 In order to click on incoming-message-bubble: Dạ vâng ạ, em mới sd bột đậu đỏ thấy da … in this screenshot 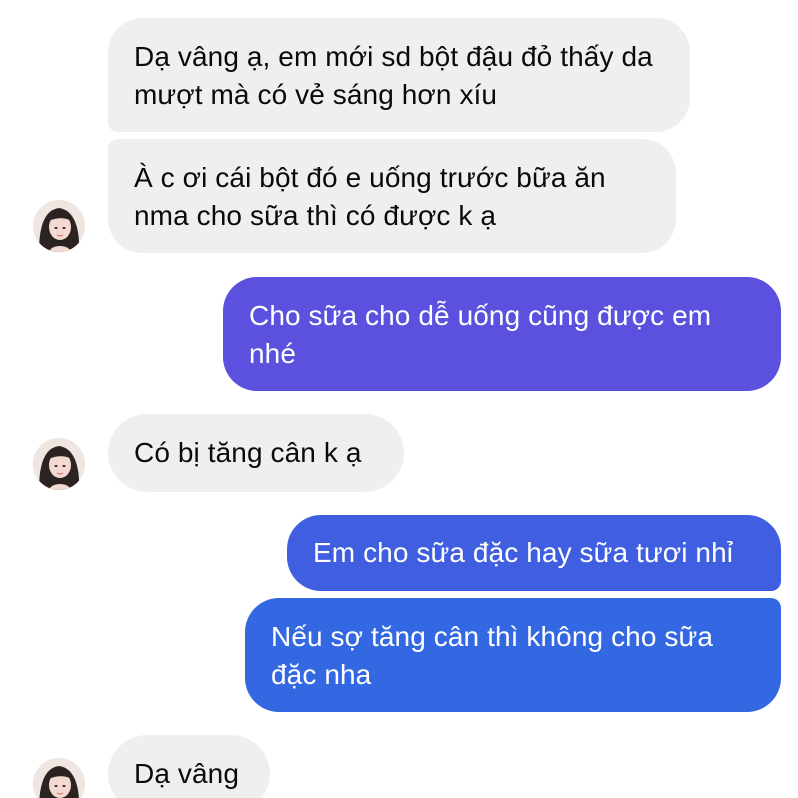, I will do `click(399, 75)`.